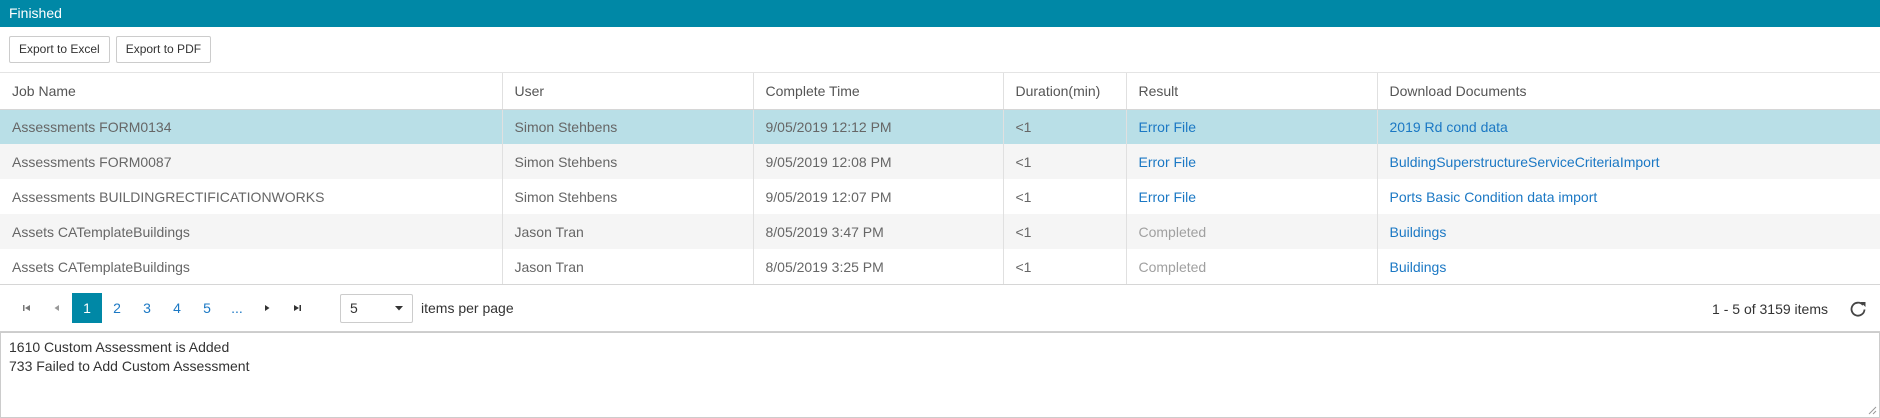 Image resolution: width=1880 pixels, height=418 pixels. I want to click on previous-page-icon, so click(57, 308).